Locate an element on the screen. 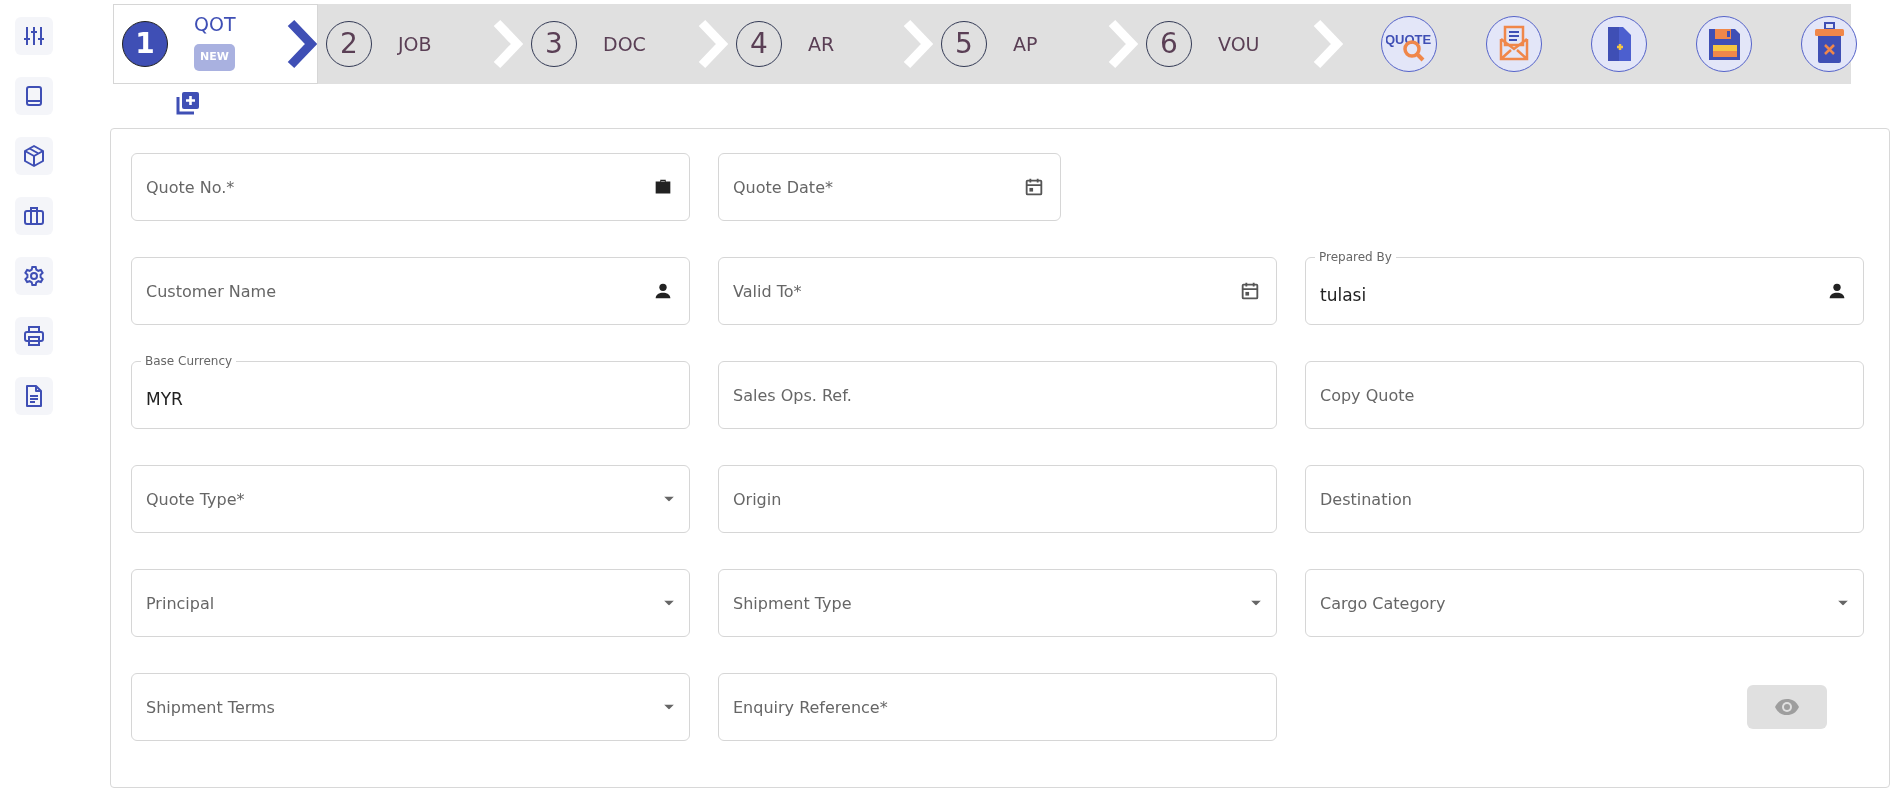  cube-icon is located at coordinates (34, 156).